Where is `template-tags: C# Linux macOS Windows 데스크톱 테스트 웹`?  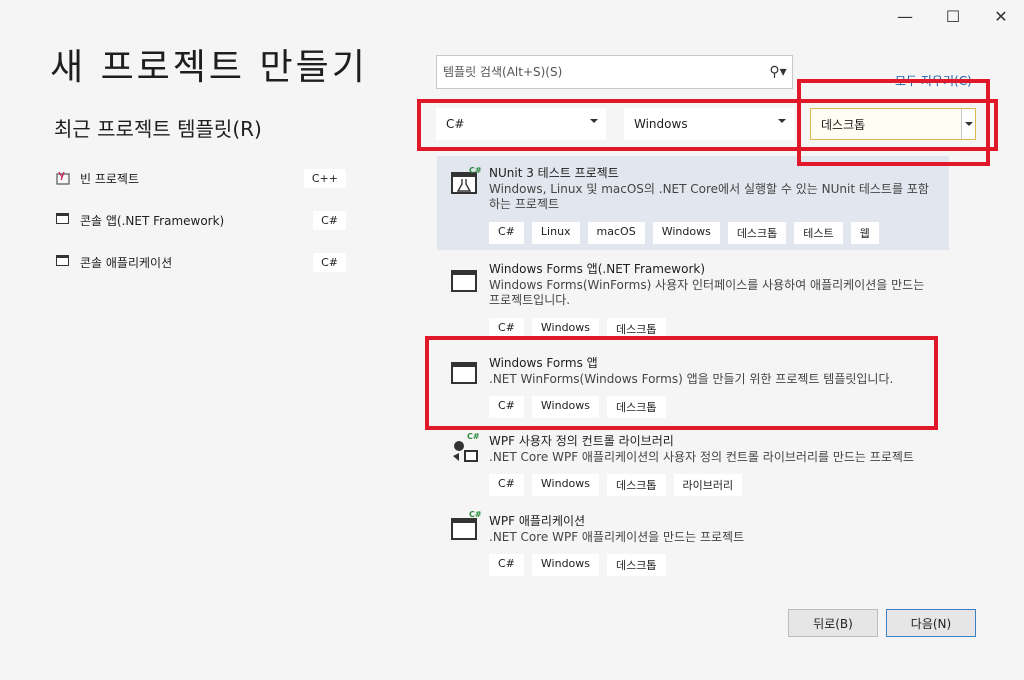 template-tags: C# Linux macOS Windows 데스크톱 테스트 웹 is located at coordinates (684, 233).